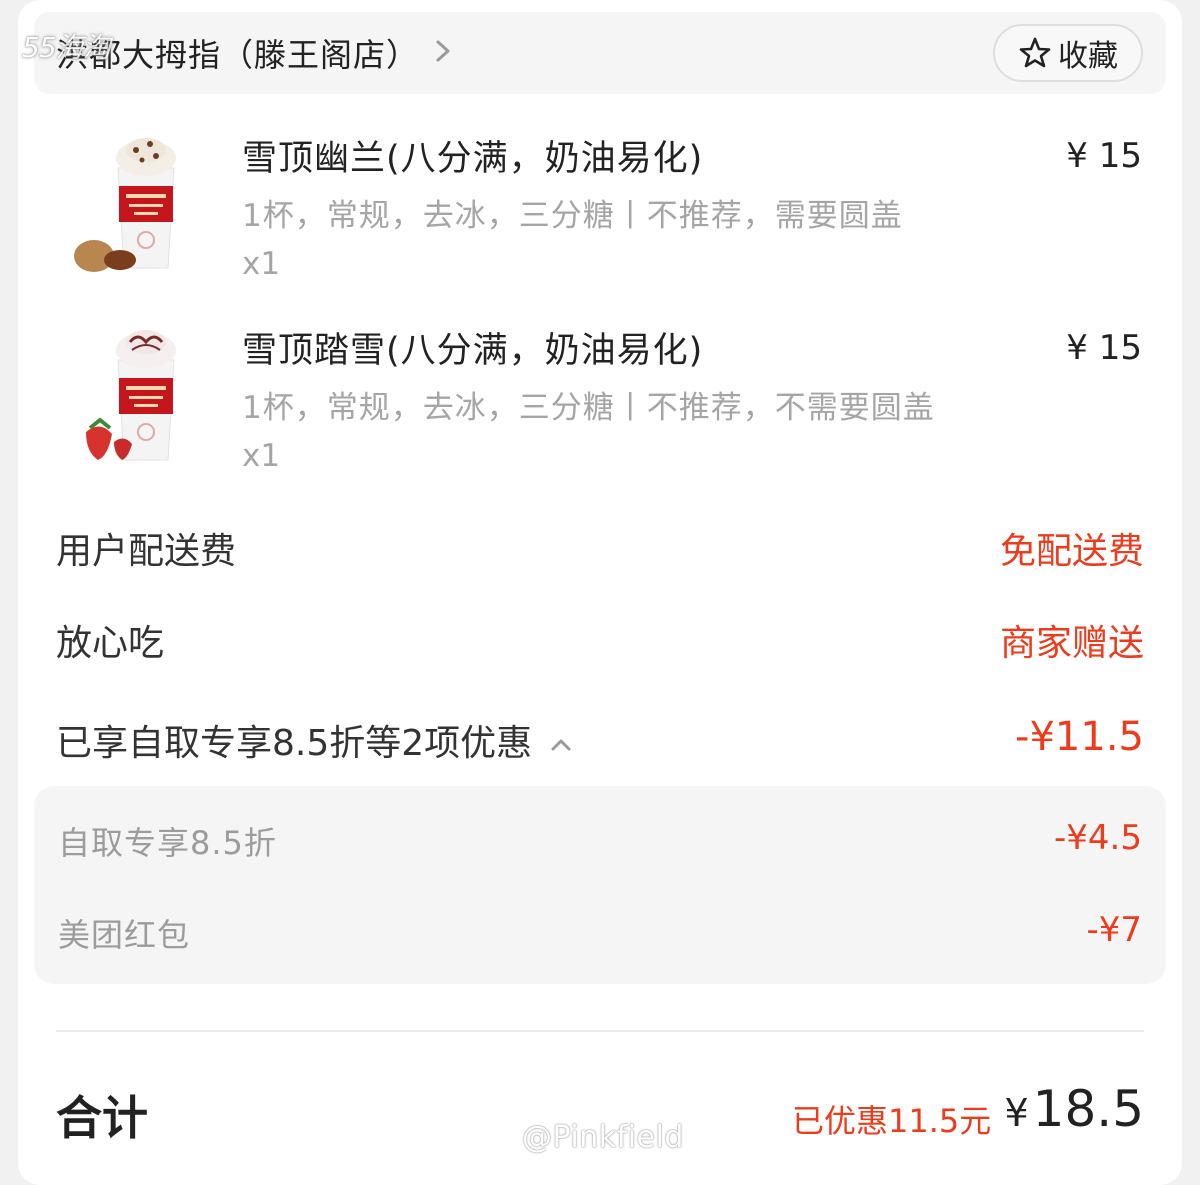  Describe the element at coordinates (892, 1121) in the screenshot. I see `saved-amount: 已优惠11.5元` at that location.